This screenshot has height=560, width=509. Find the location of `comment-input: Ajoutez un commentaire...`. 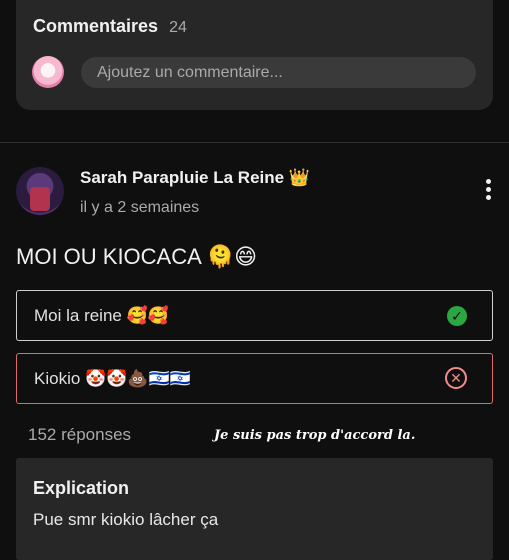

comment-input: Ajoutez un commentaire... is located at coordinates (278, 72).